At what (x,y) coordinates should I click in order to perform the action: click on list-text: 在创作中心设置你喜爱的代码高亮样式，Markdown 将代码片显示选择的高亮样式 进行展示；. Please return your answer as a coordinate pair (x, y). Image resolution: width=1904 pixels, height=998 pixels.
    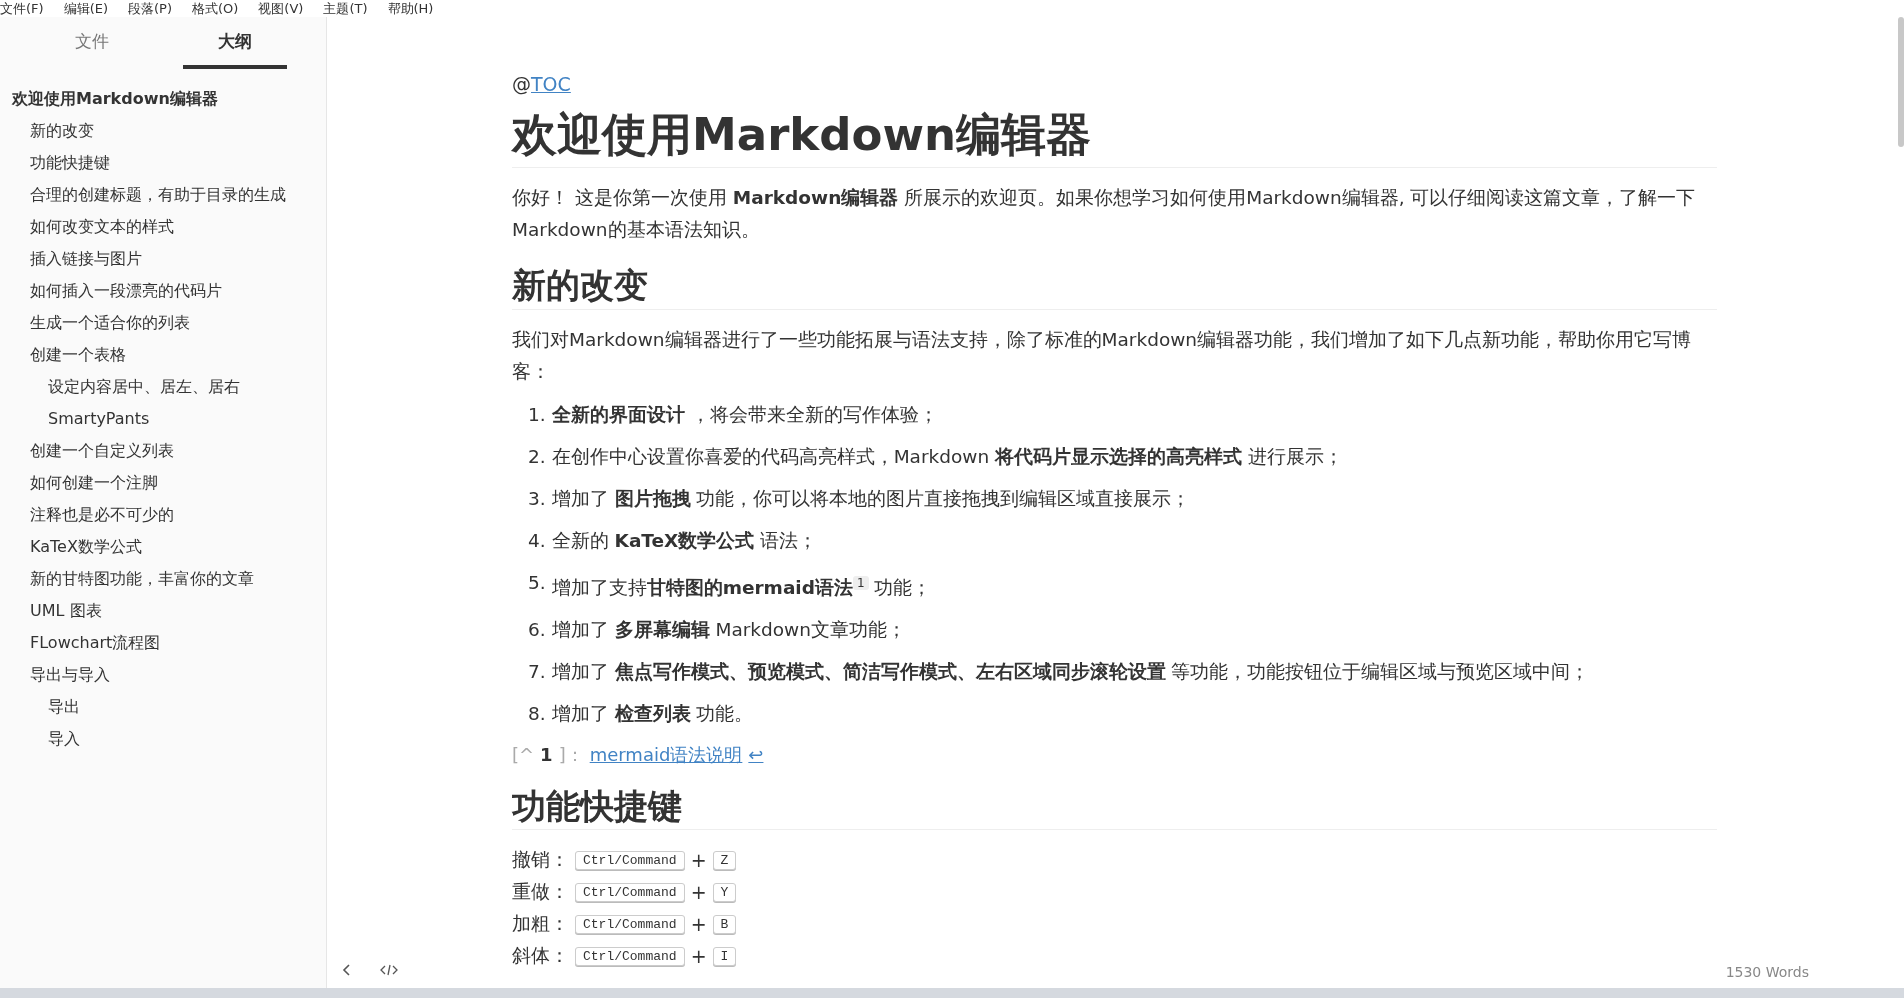
    Looking at the image, I should click on (947, 456).